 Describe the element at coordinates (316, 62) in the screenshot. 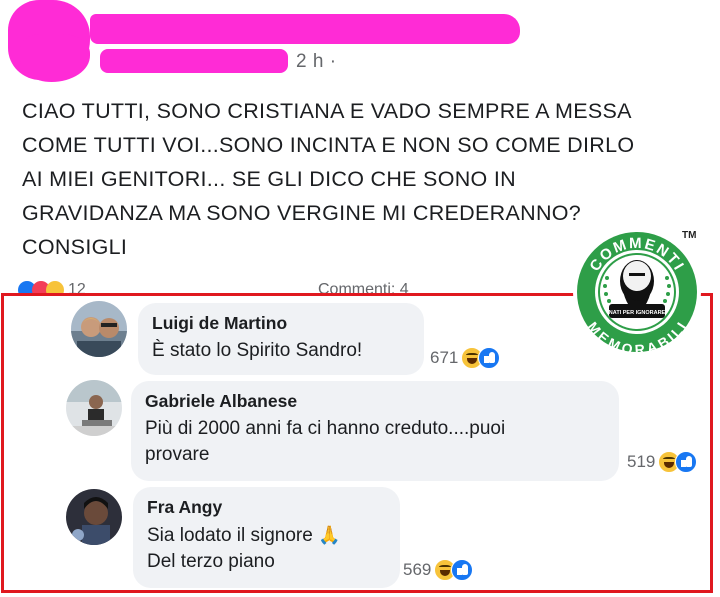

I see `post-timestamp: 2 h ·` at that location.